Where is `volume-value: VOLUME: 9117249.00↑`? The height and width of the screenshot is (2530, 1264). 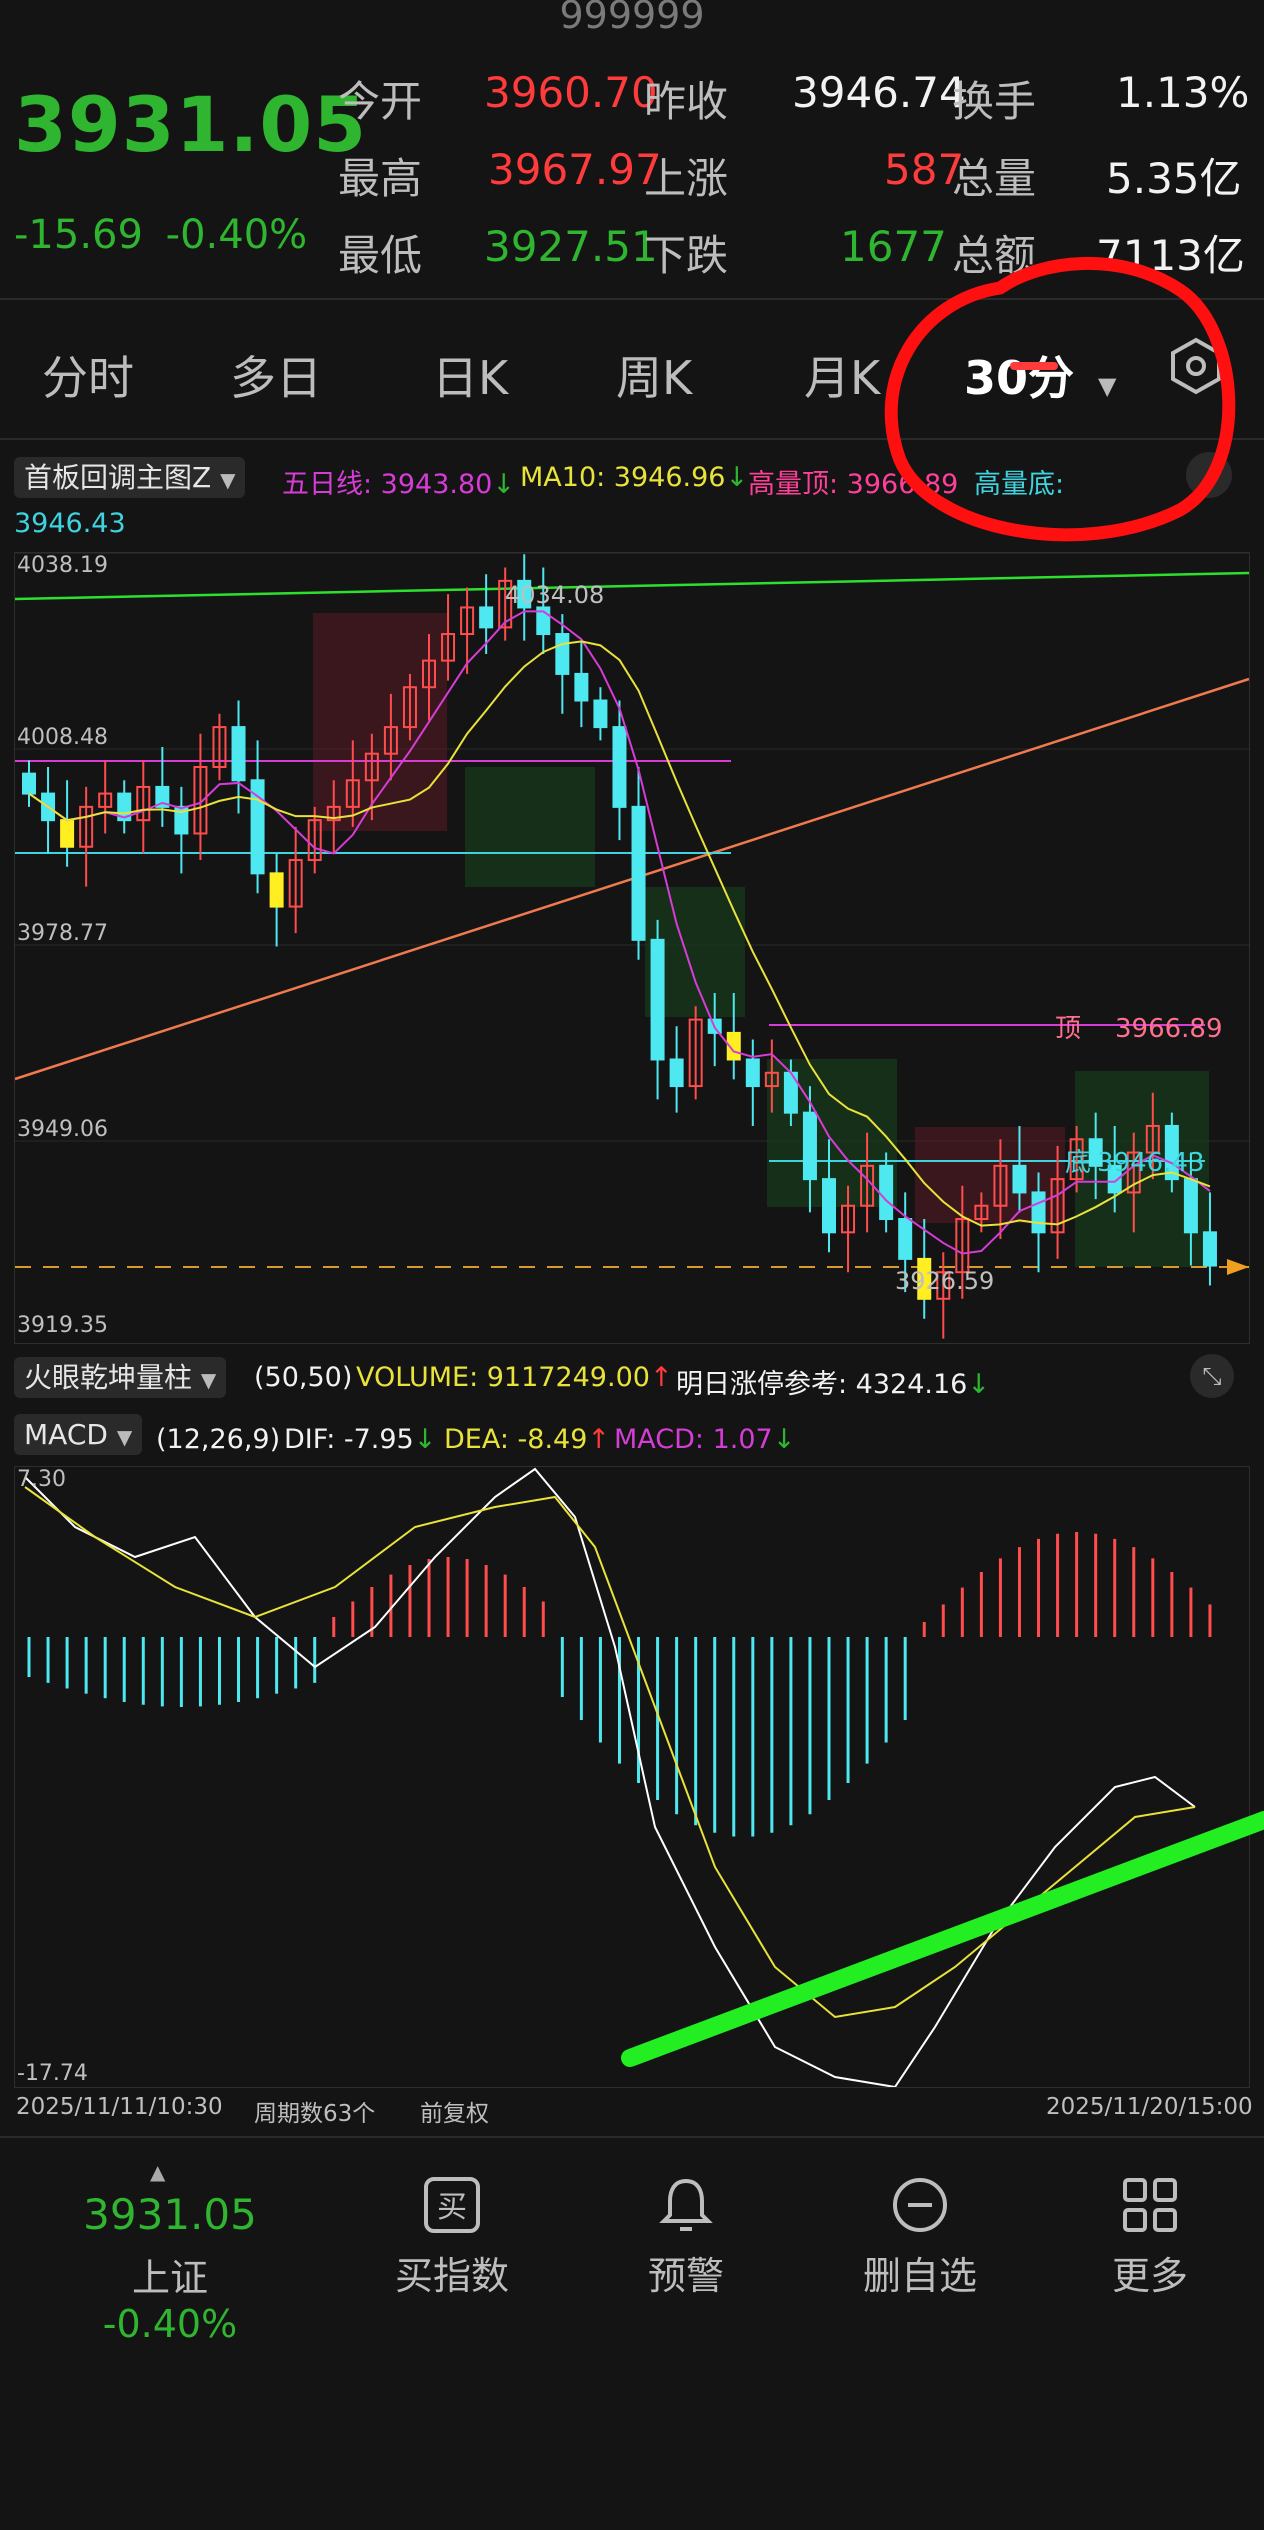
volume-value: VOLUME: 9117249.00↑ is located at coordinates (514, 1377).